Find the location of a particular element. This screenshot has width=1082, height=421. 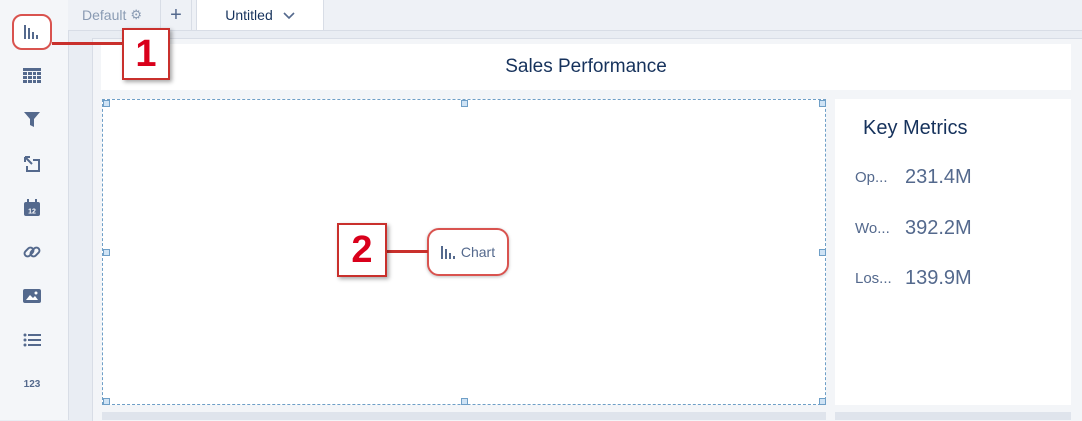

chevron-down-icon is located at coordinates (289, 15).